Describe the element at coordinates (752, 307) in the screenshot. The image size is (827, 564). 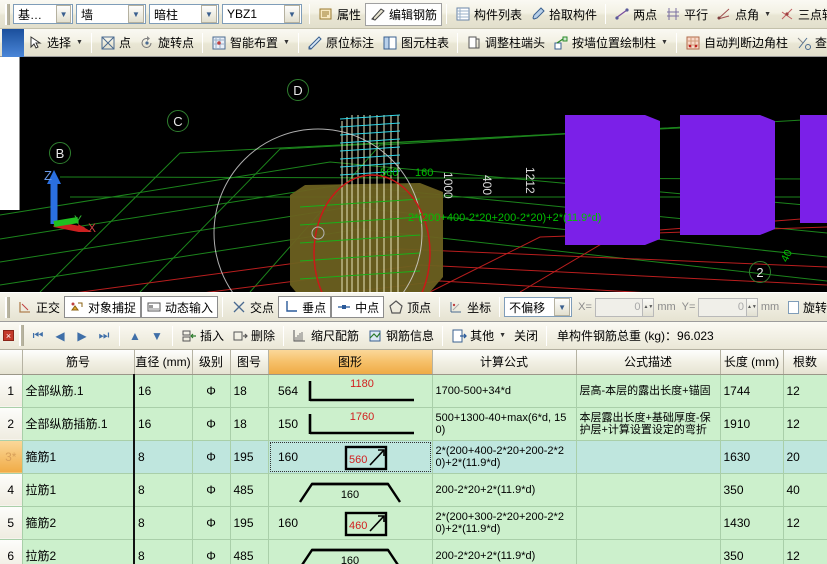
I see `offset-y-spinner: ▲▼` at that location.